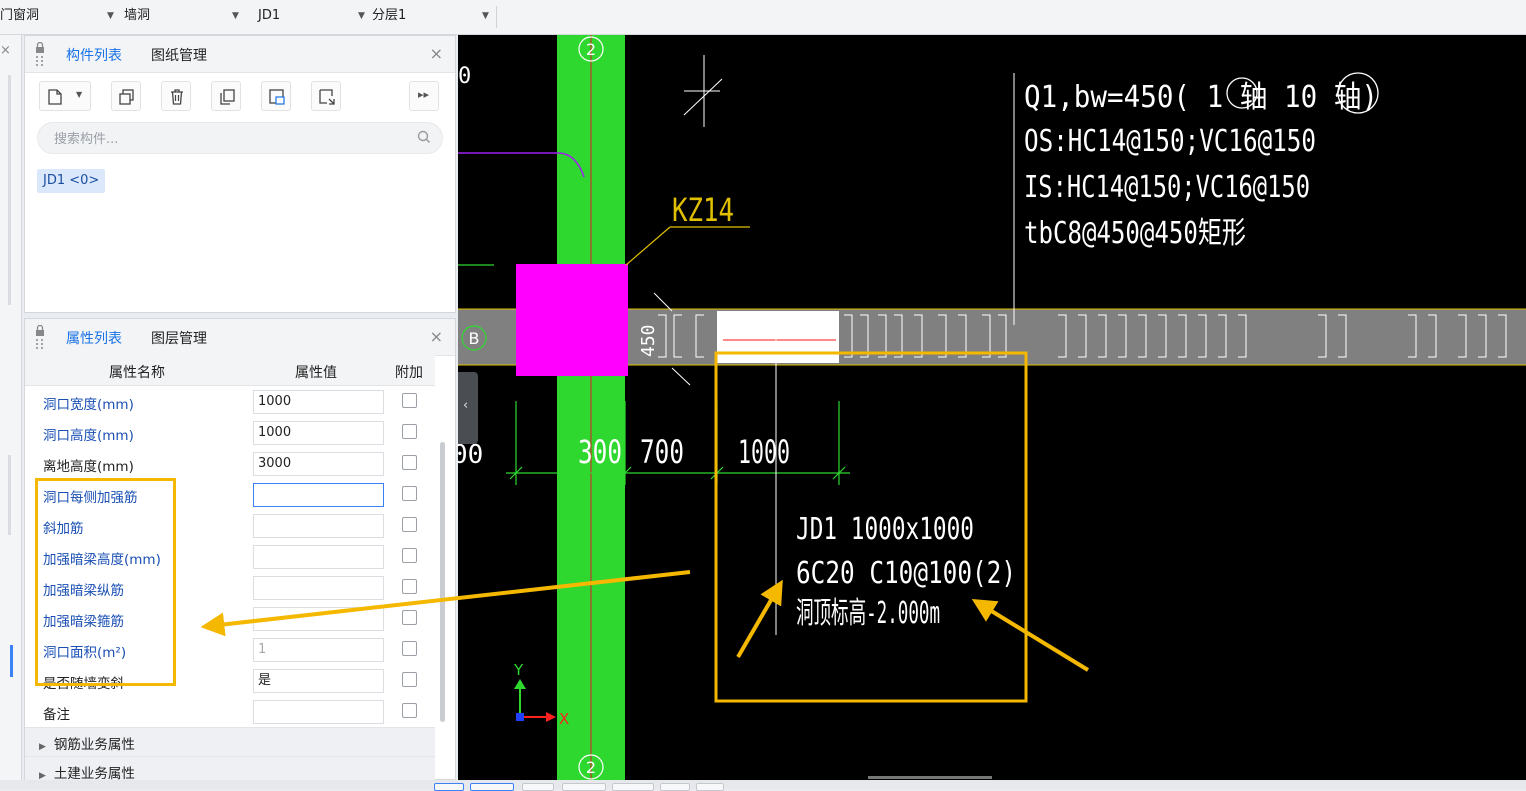 The height and width of the screenshot is (791, 1526). What do you see at coordinates (318, 464) in the screenshot?
I see `property-value-field: 3000` at bounding box center [318, 464].